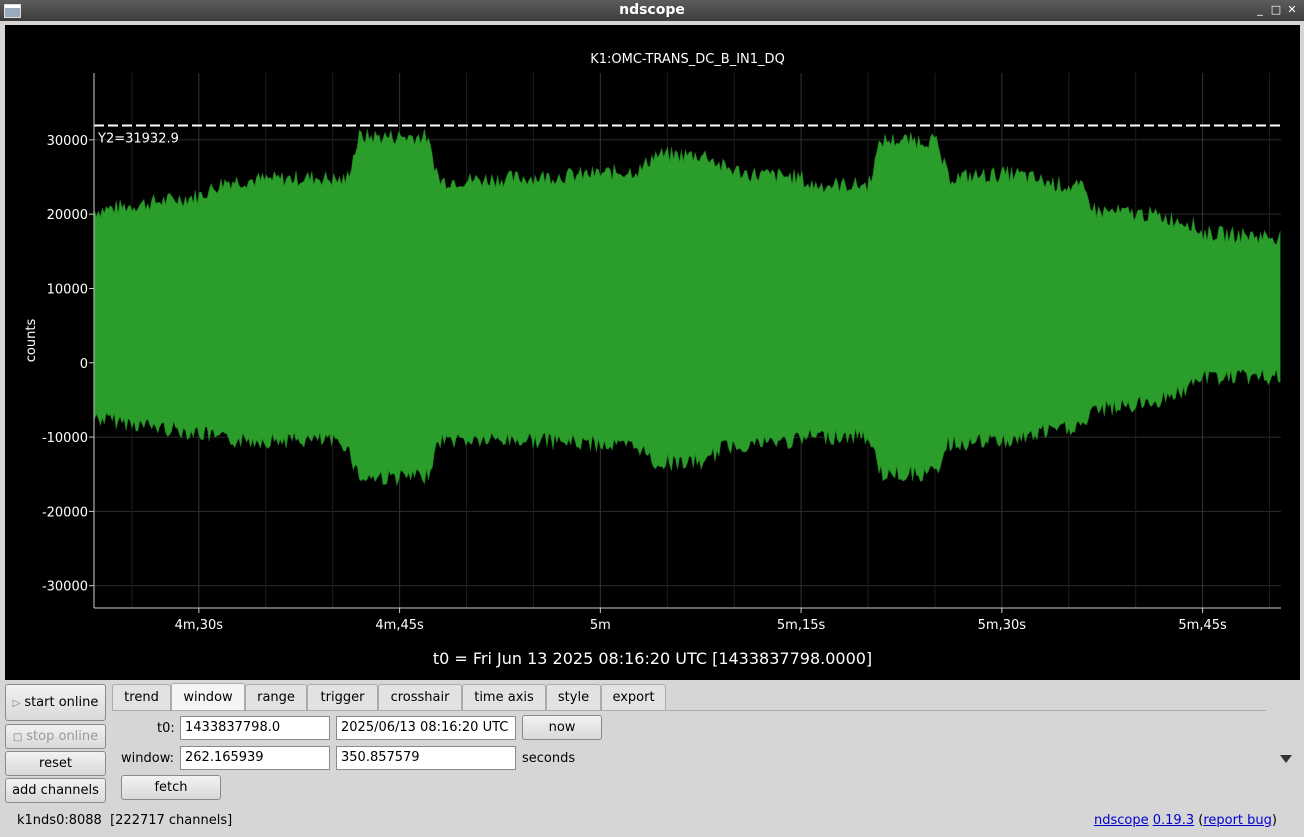 Image resolution: width=1304 pixels, height=837 pixels. I want to click on t0-utc-input: 2025/06/13 08:16:20 UTC, so click(426, 728).